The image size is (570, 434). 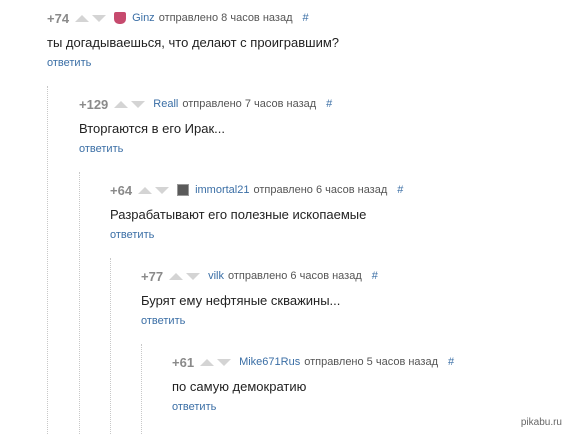 I want to click on comment-rating: +61, so click(x=183, y=362).